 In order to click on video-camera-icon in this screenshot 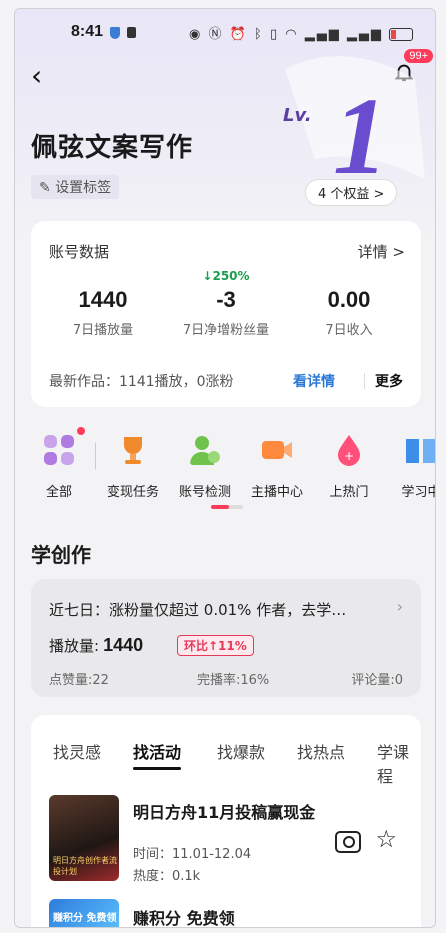, I will do `click(277, 450)`.